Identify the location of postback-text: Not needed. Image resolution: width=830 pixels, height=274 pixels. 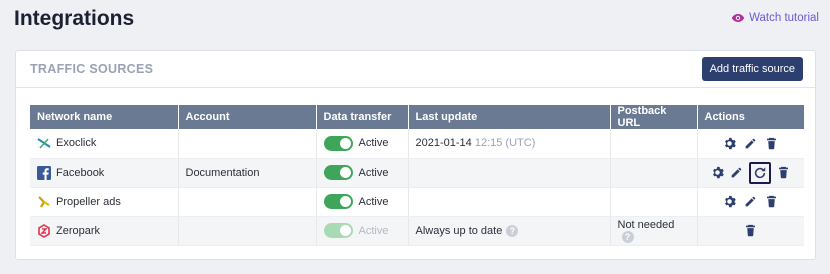
(646, 224).